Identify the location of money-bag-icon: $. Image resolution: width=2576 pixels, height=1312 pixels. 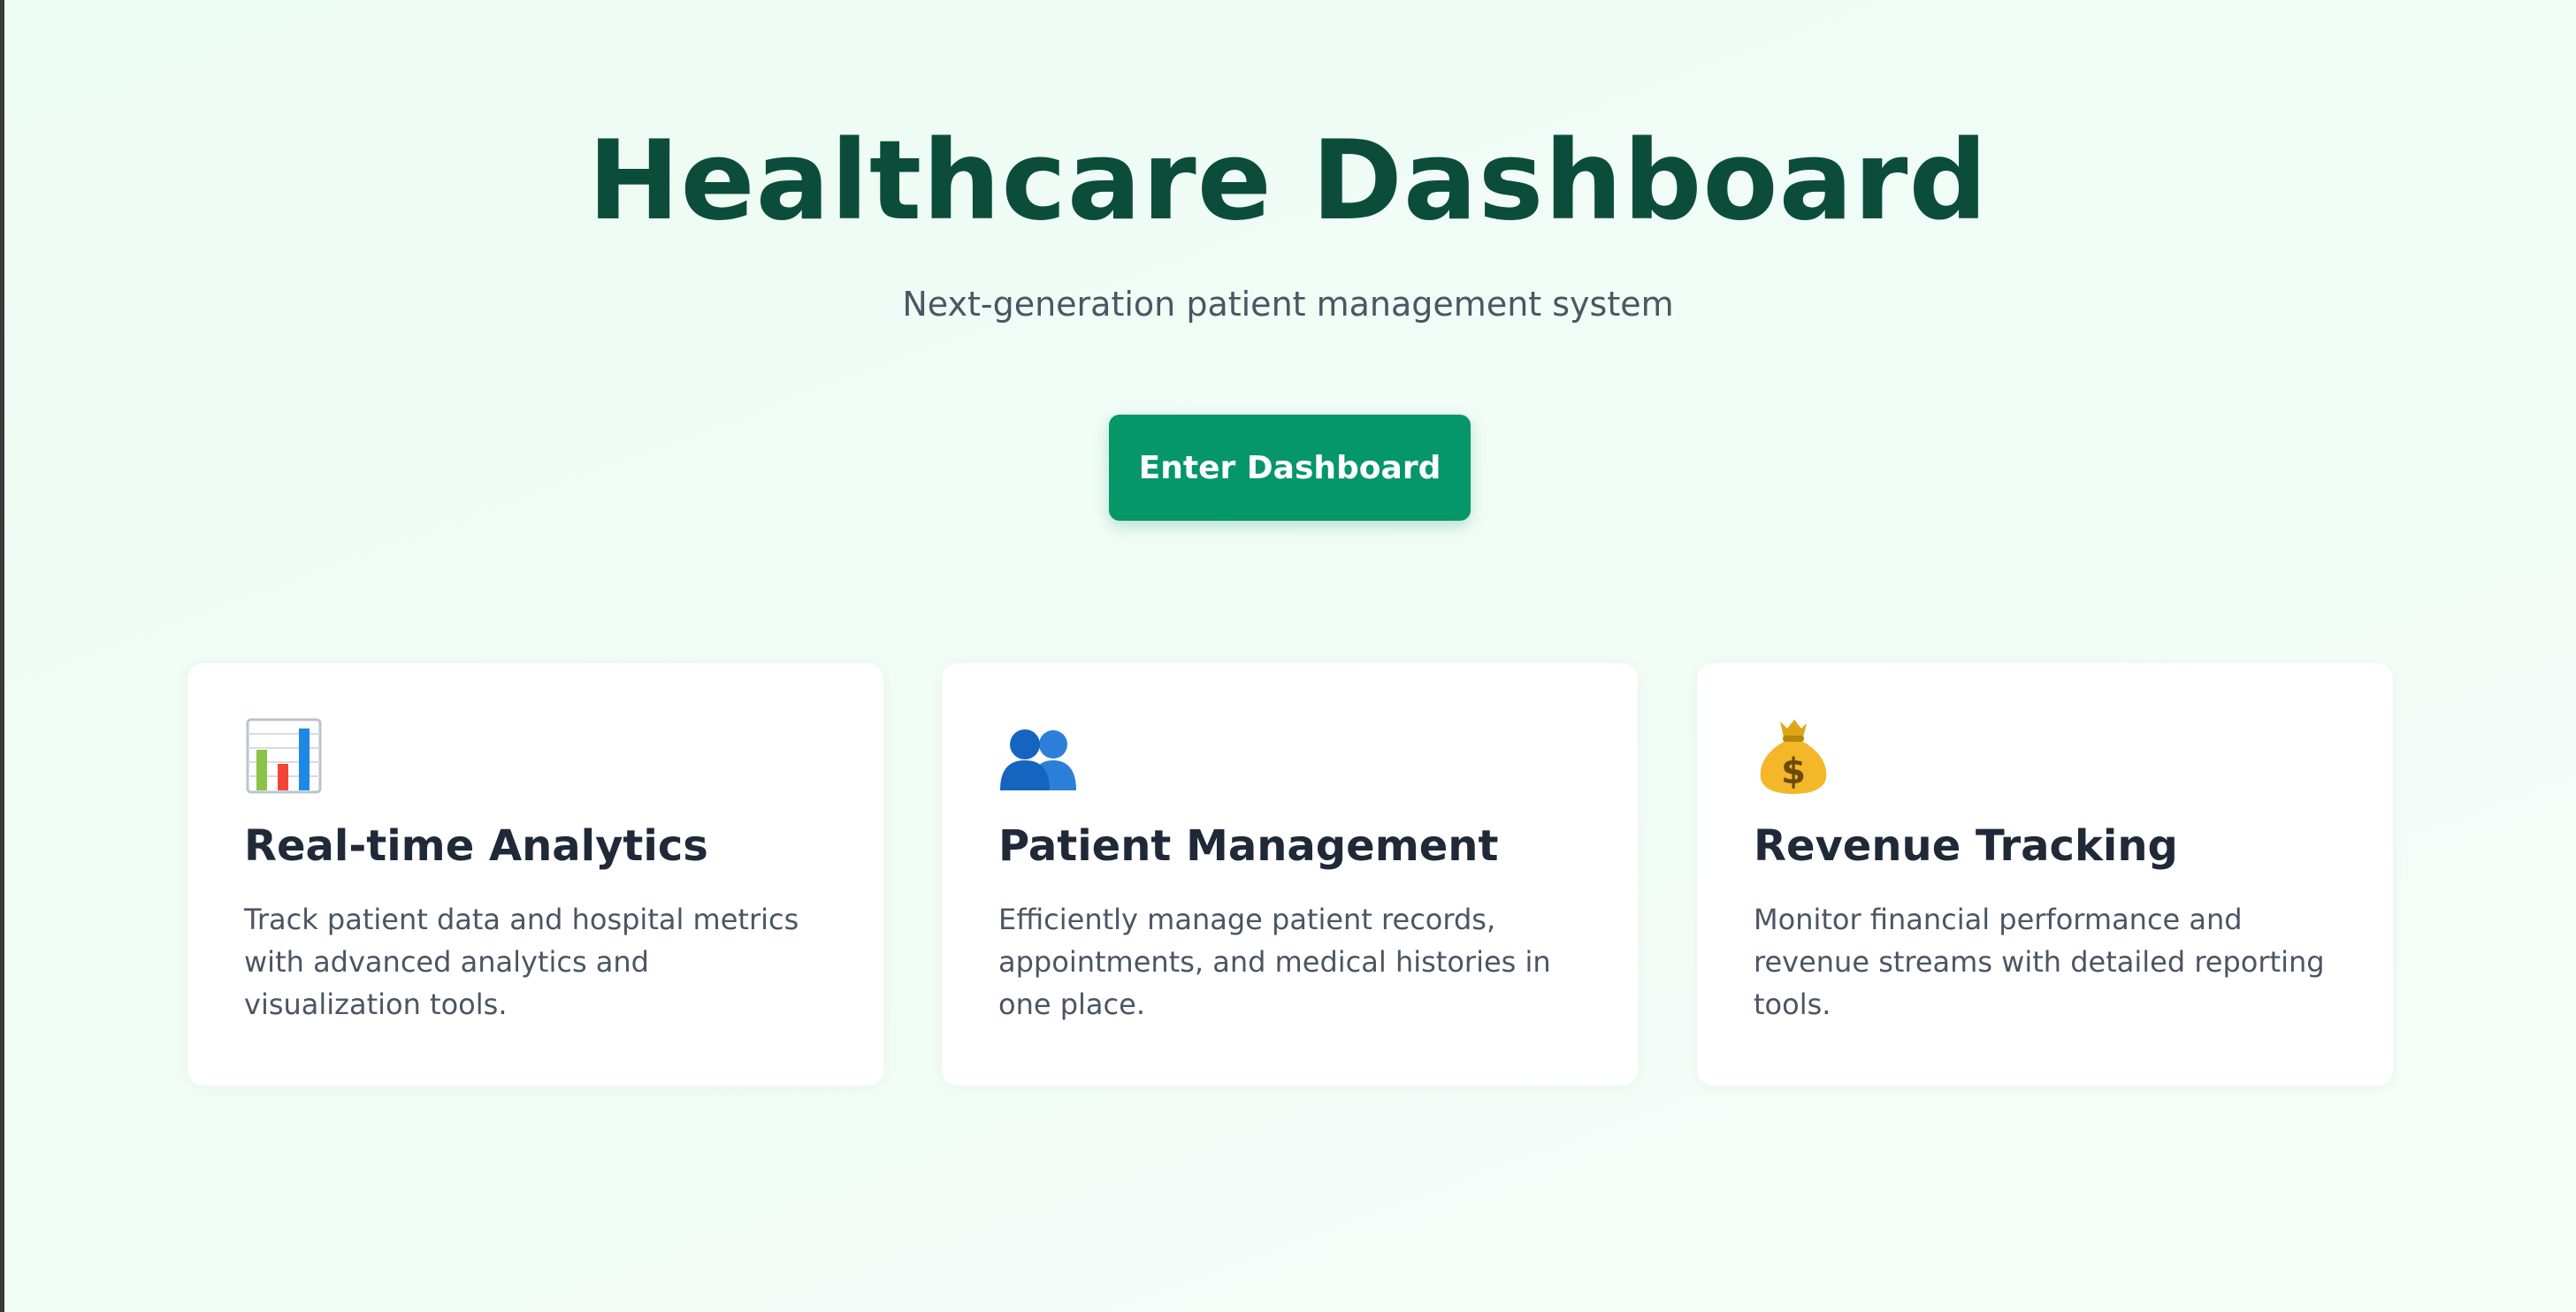
(1793, 756).